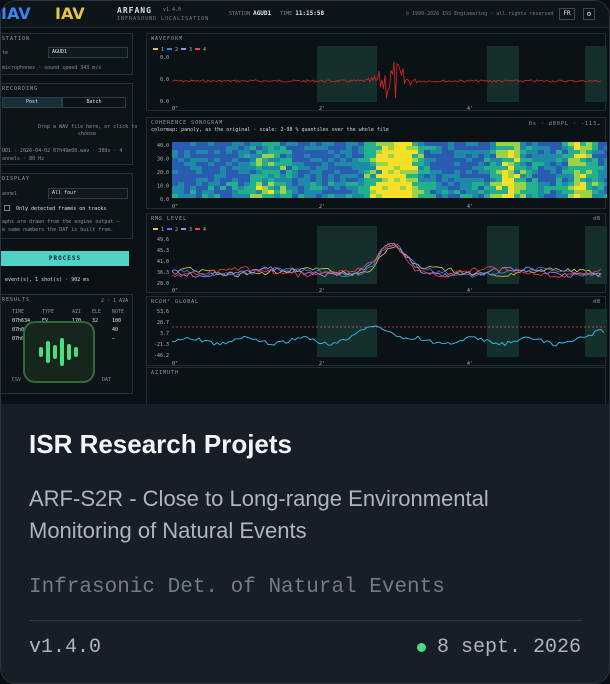 The height and width of the screenshot is (684, 610). What do you see at coordinates (118, 312) in the screenshot?
I see `results-header-cell: NOTE` at bounding box center [118, 312].